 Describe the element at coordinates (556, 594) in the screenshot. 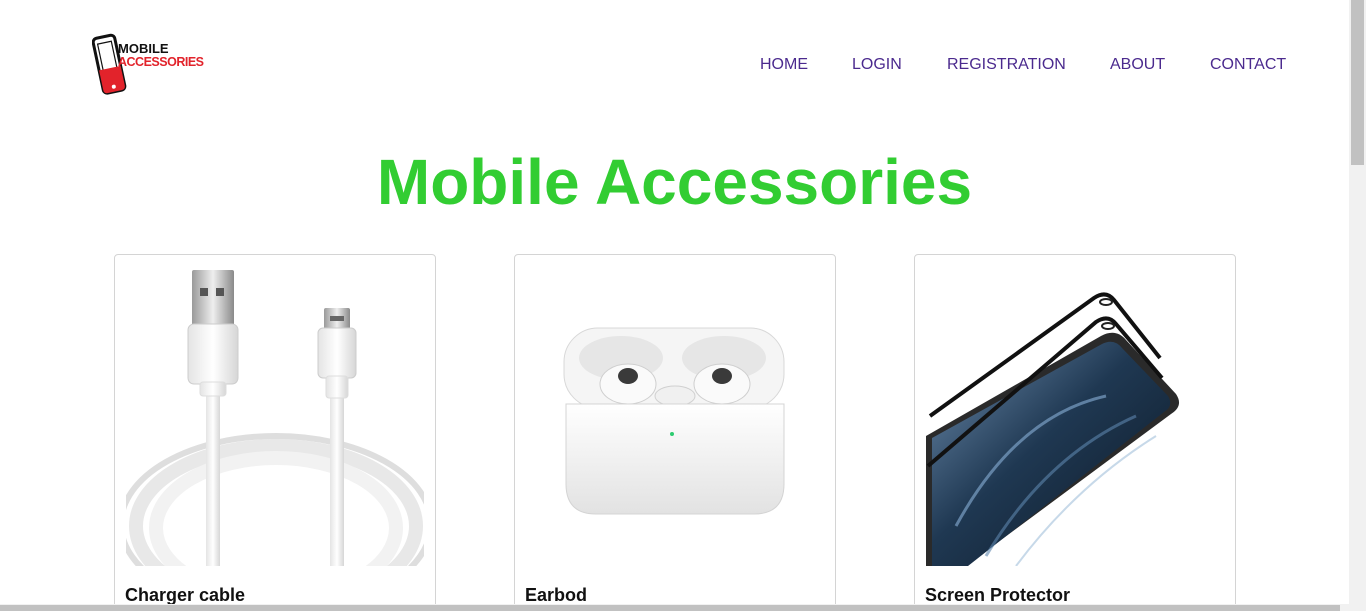

I see `product-name: Earbod` at that location.